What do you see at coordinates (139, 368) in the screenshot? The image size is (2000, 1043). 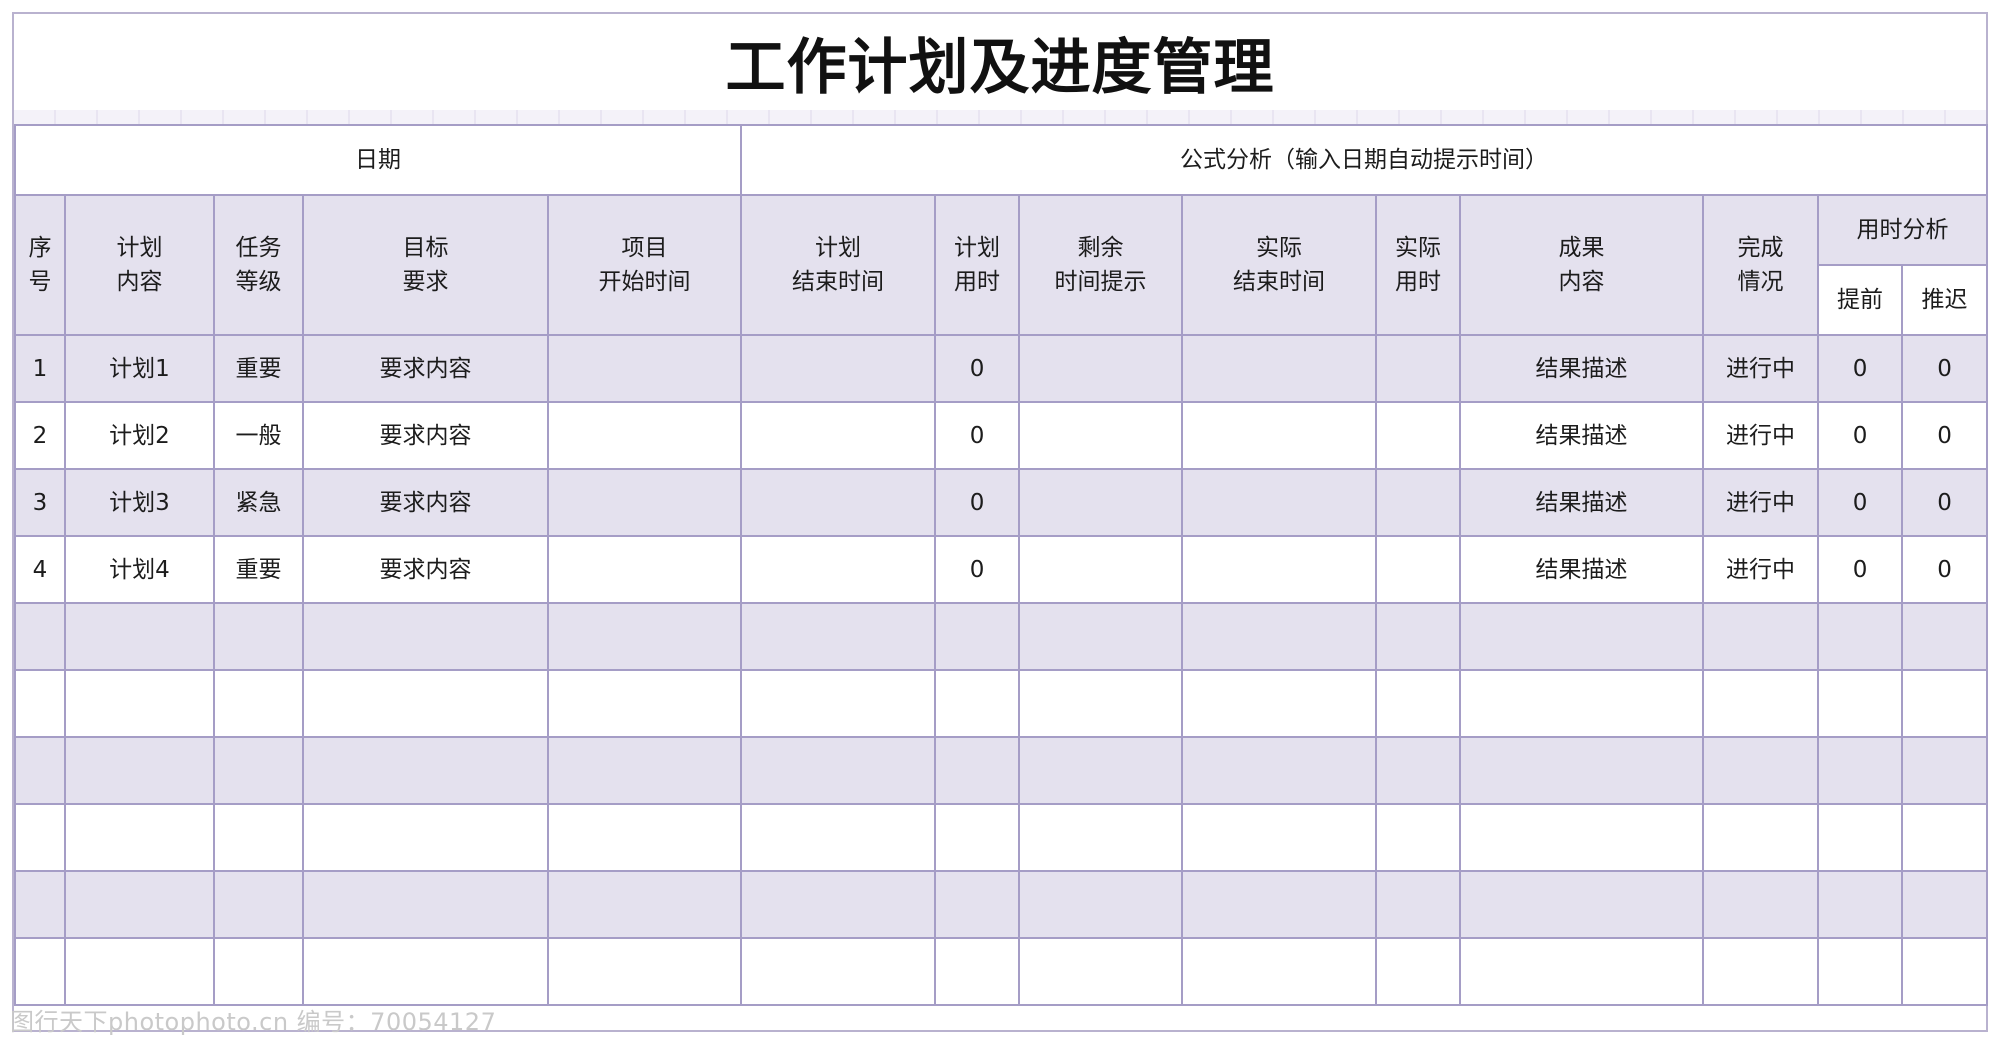 I see `cell-plan: 计划1` at bounding box center [139, 368].